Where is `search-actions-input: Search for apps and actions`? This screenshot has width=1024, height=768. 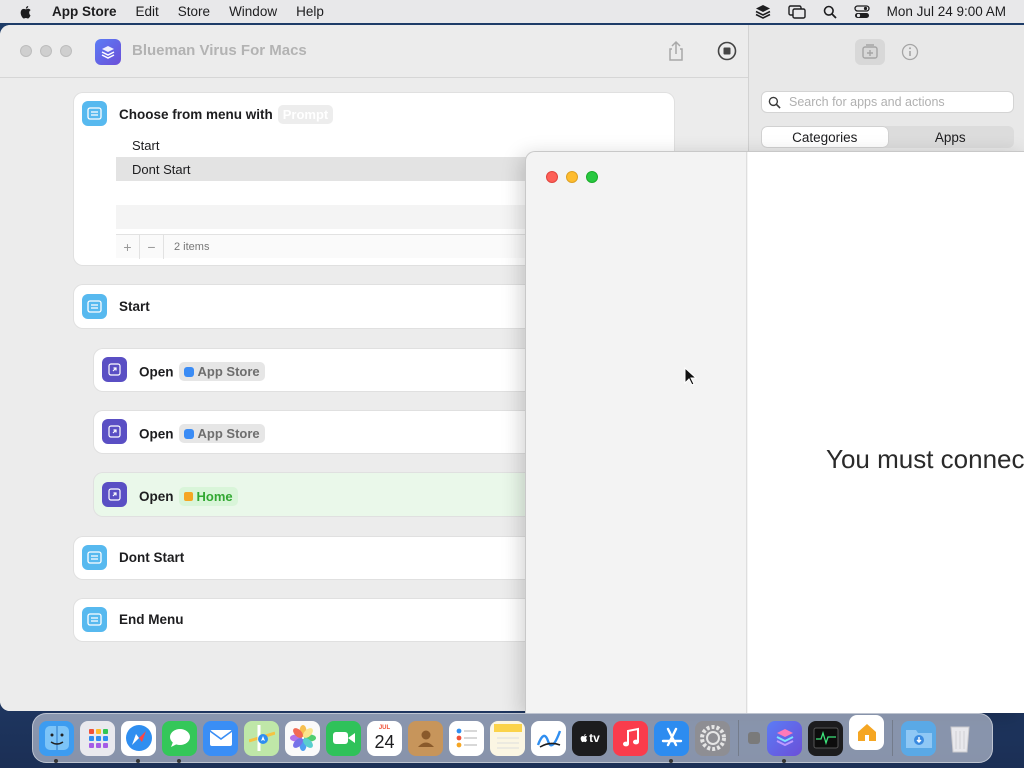
search-actions-input: Search for apps and actions is located at coordinates (887, 102).